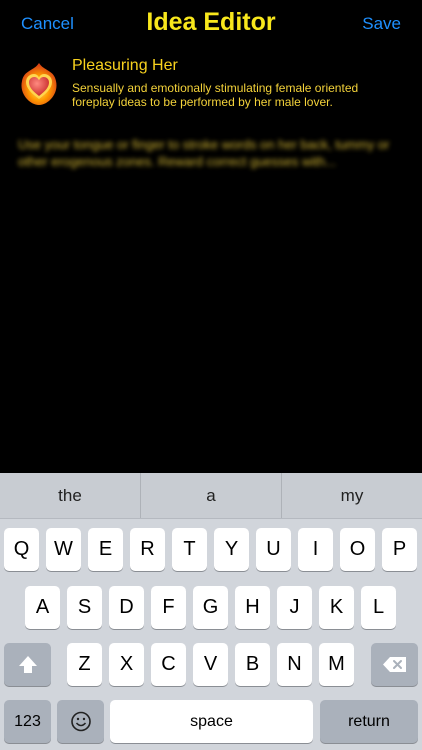 This screenshot has width=422, height=750. I want to click on flaming-heart-icon, so click(39, 84).